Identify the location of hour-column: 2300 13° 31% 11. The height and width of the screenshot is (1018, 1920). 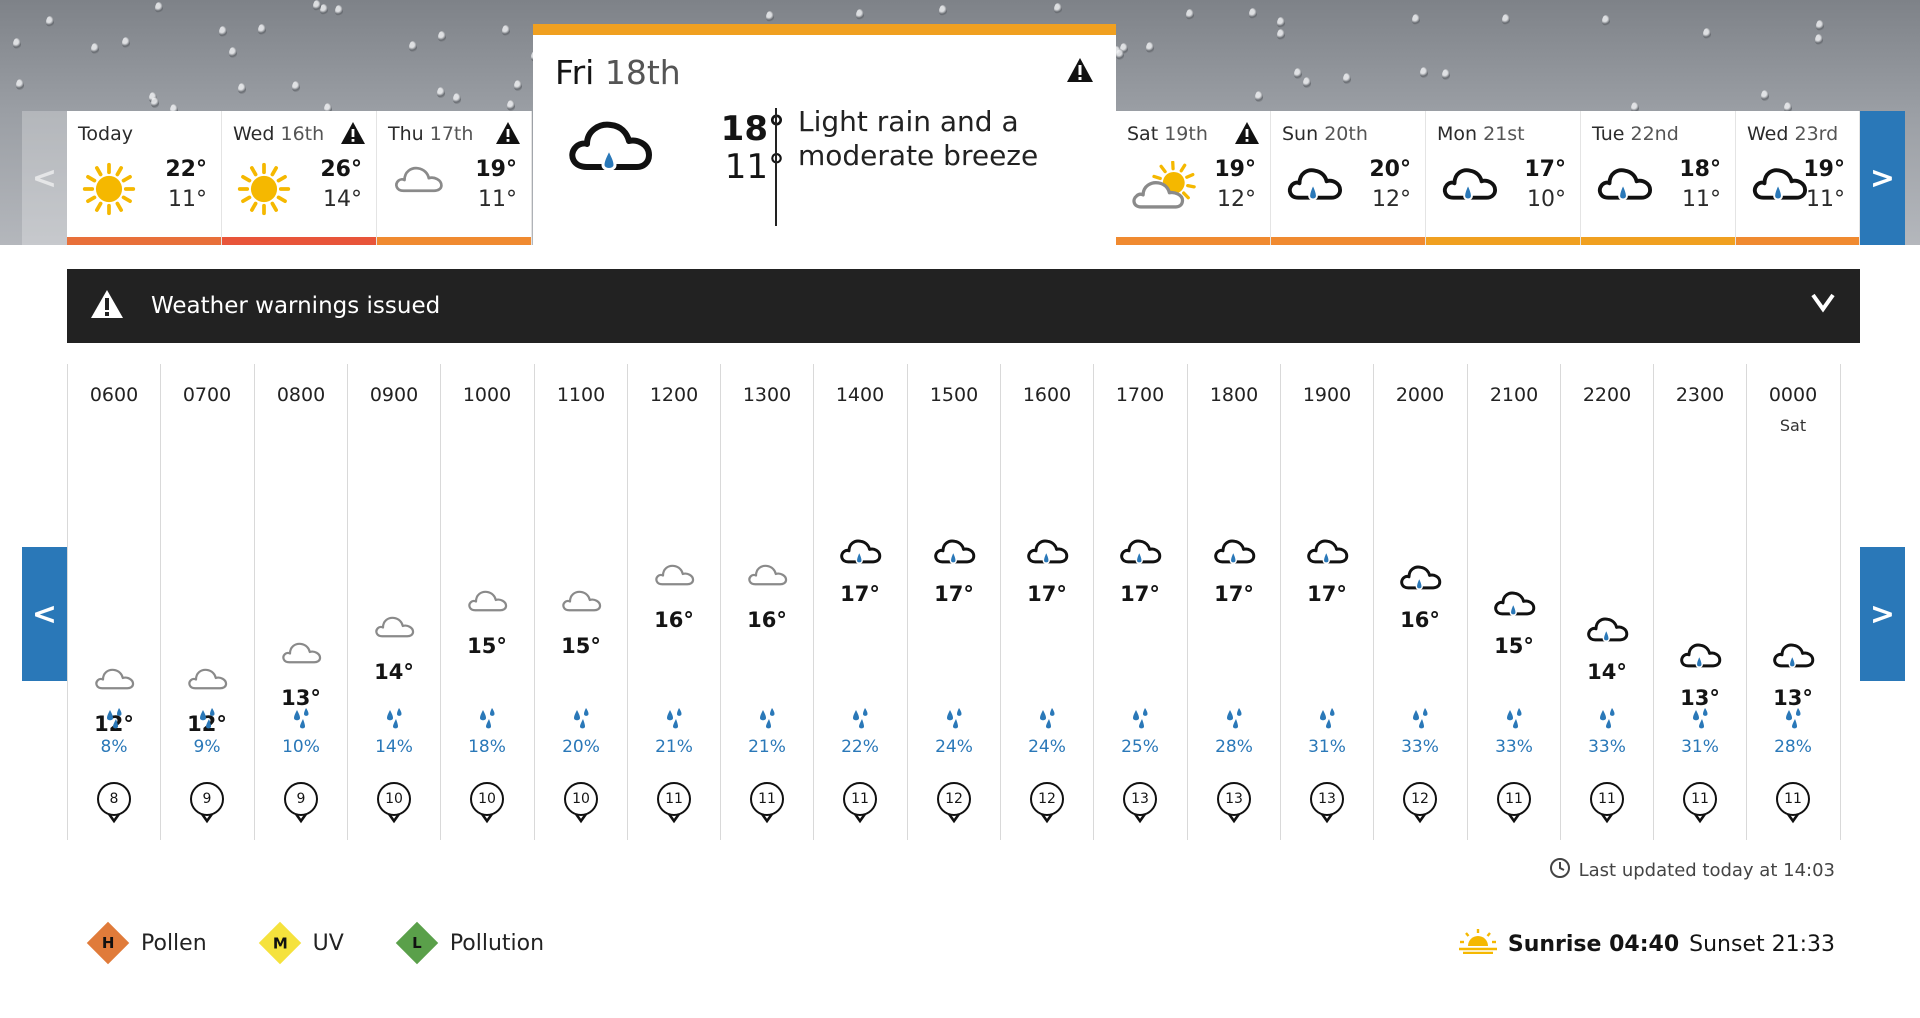
(1699, 602).